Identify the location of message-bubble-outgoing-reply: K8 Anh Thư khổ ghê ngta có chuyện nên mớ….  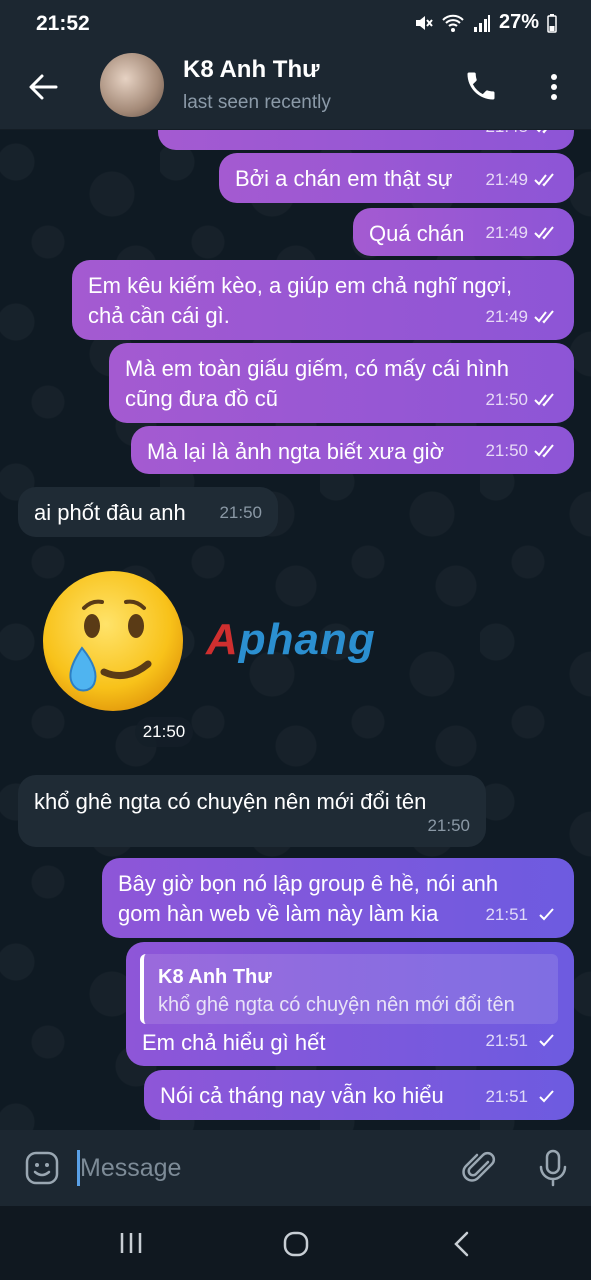
(350, 1004).